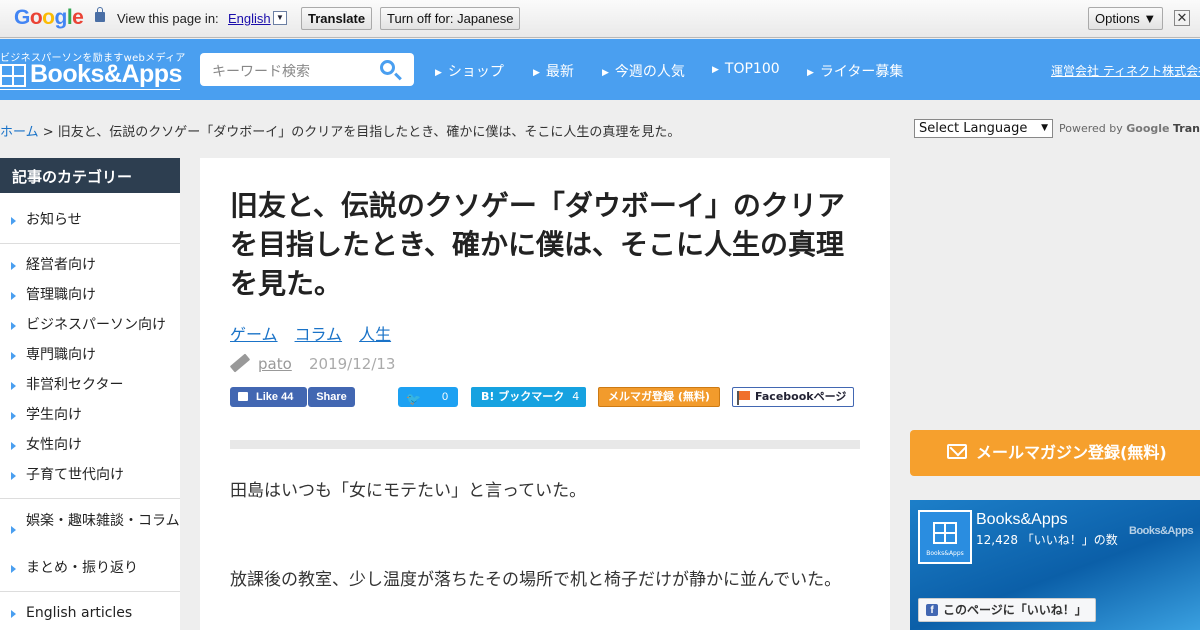 Image resolution: width=1200 pixels, height=630 pixels. What do you see at coordinates (275, 364) in the screenshot?
I see `author-link: pato` at bounding box center [275, 364].